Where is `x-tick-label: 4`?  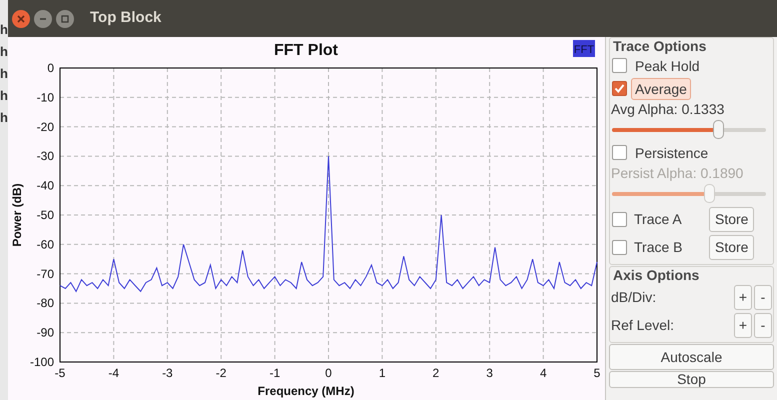
x-tick-label: 4 is located at coordinates (543, 373).